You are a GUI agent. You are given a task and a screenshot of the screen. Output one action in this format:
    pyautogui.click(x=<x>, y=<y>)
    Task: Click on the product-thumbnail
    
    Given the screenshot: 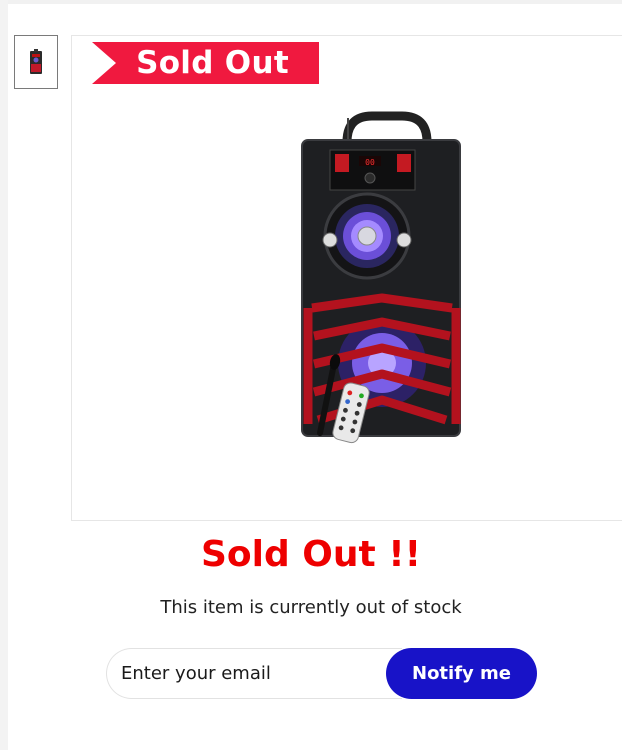 What is the action you would take?
    pyautogui.click(x=36, y=62)
    